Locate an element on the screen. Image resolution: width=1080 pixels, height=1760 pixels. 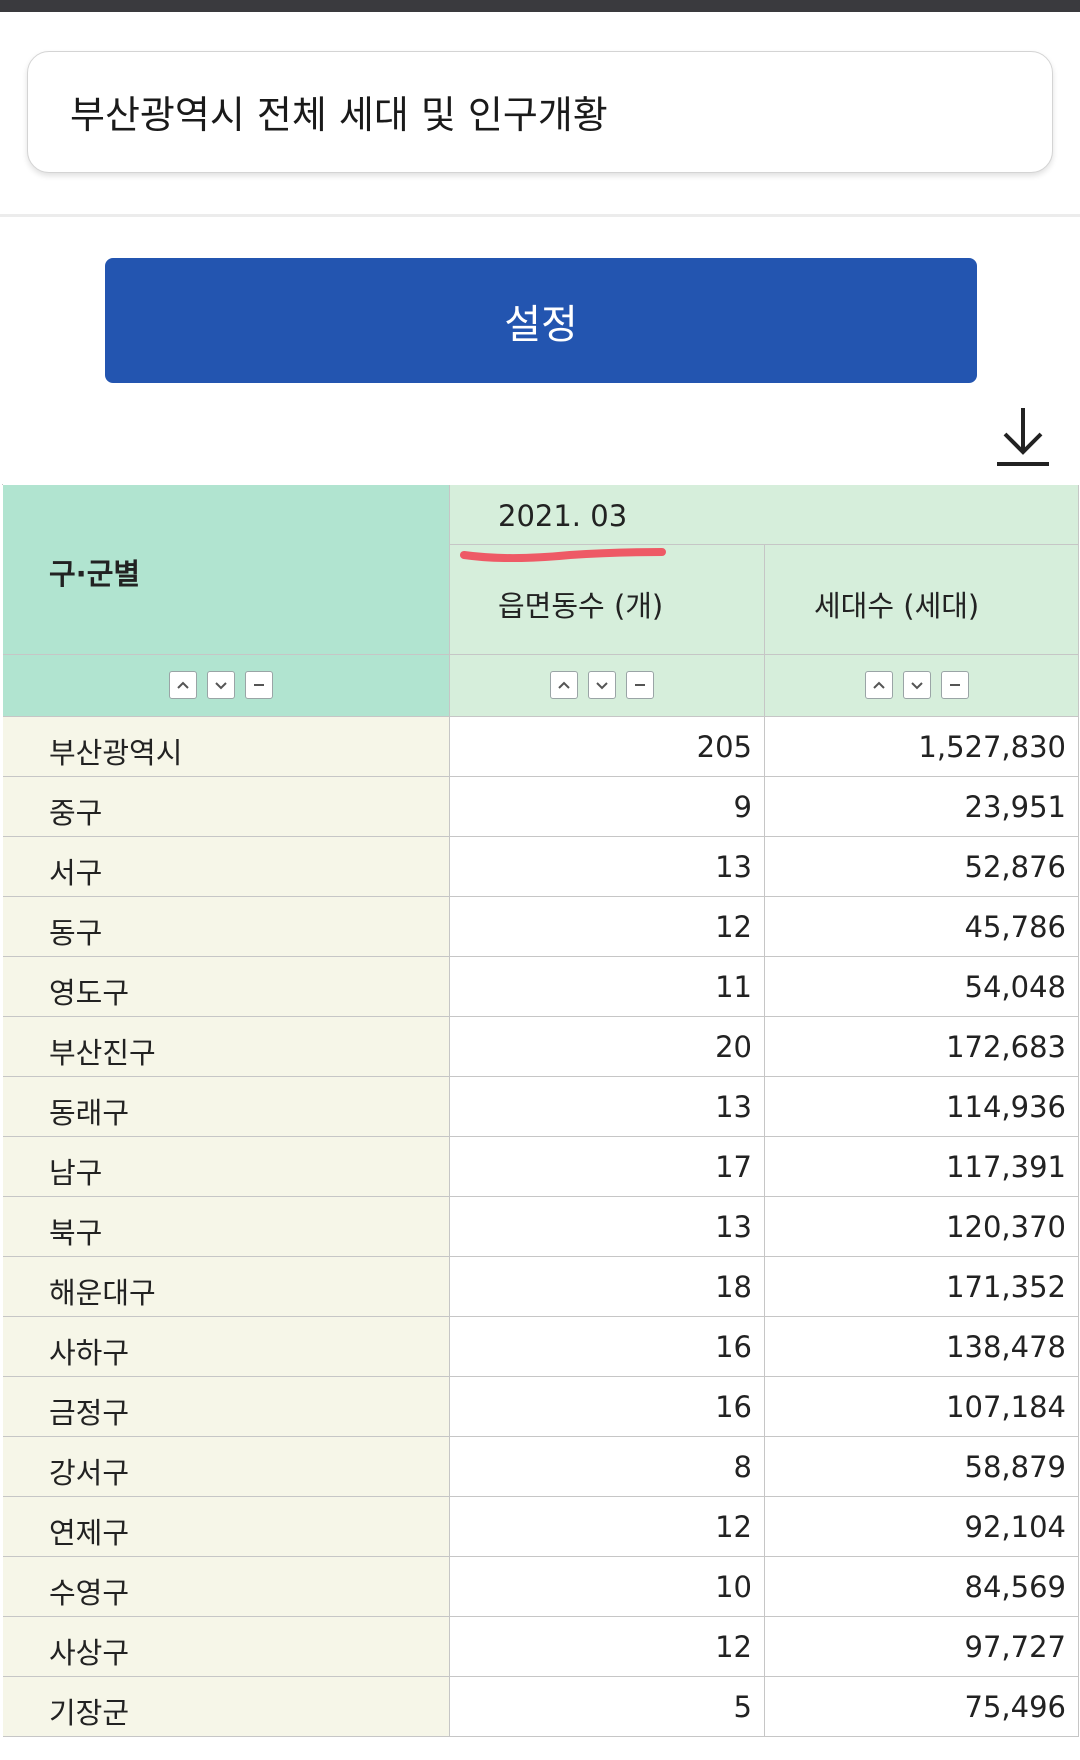
group-sort-ascending-button is located at coordinates (183, 685).